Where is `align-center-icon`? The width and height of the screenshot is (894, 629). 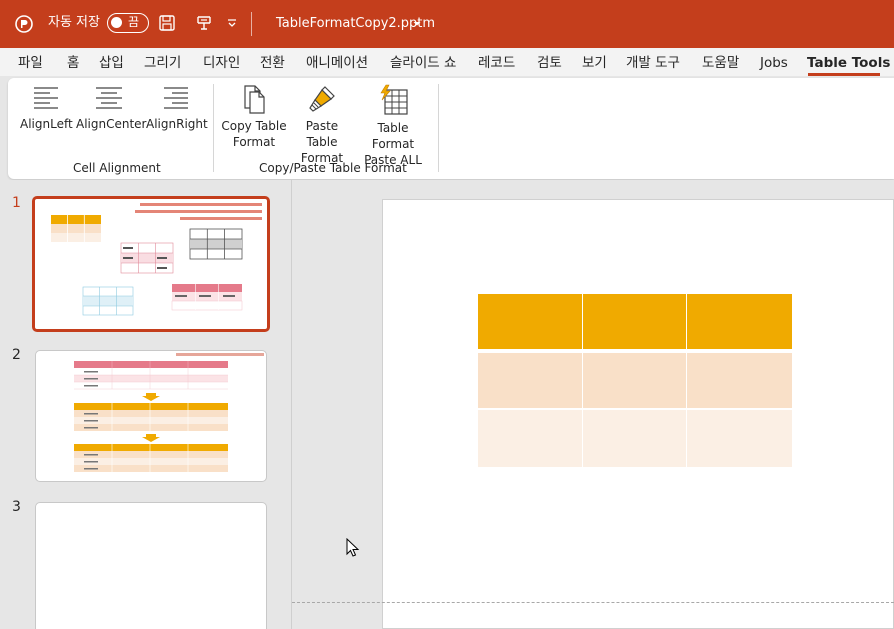 align-center-icon is located at coordinates (109, 98).